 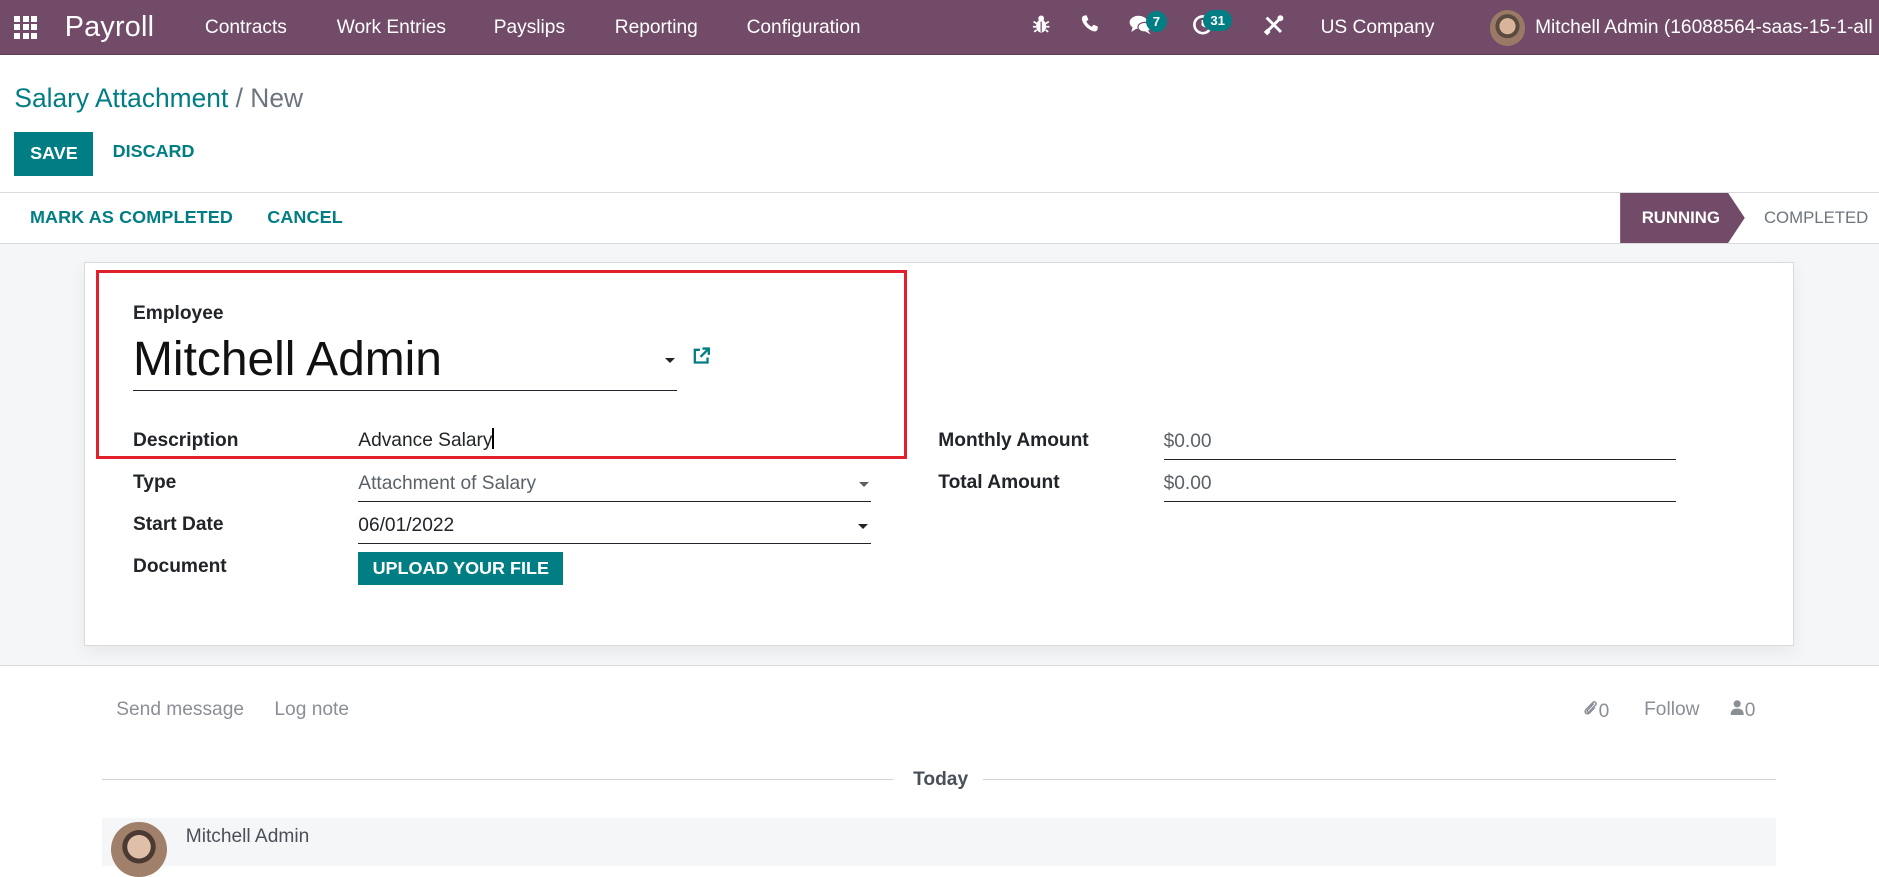 I want to click on start-date-value: 06/01/2022, so click(x=406, y=525).